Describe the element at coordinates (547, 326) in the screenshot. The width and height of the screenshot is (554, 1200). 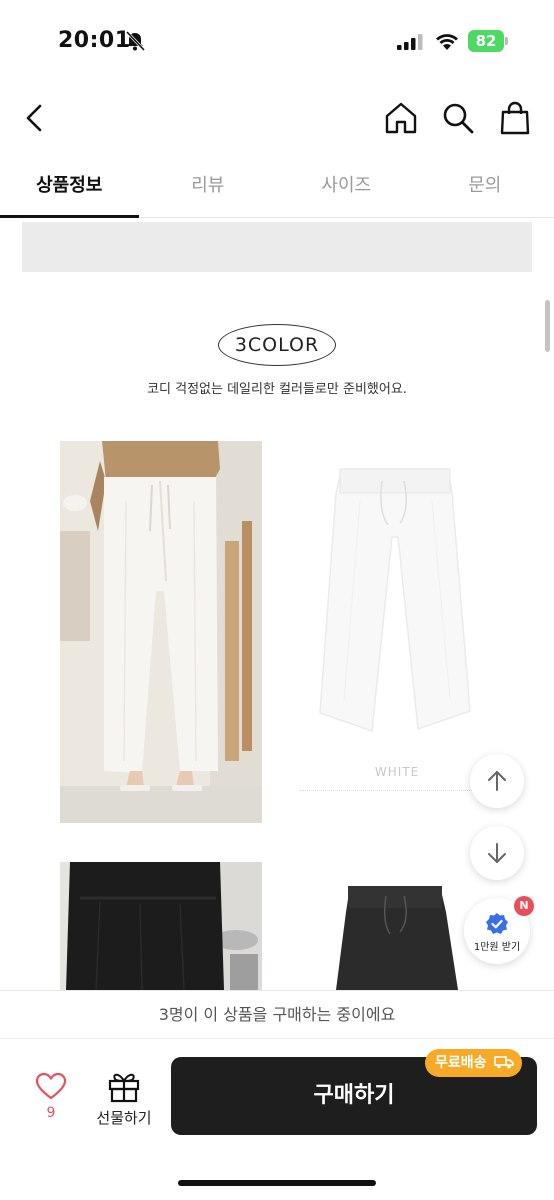
I see `scrollbar` at that location.